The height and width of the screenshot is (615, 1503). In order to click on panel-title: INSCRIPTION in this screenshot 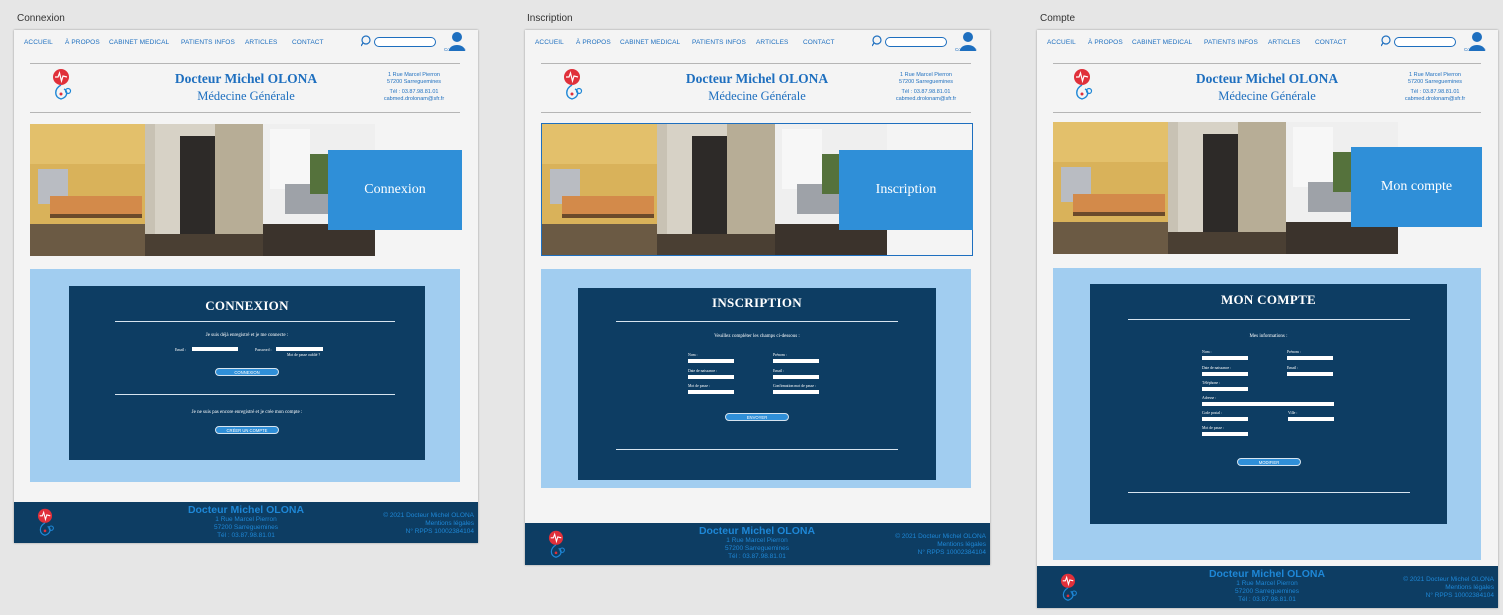, I will do `click(757, 302)`.